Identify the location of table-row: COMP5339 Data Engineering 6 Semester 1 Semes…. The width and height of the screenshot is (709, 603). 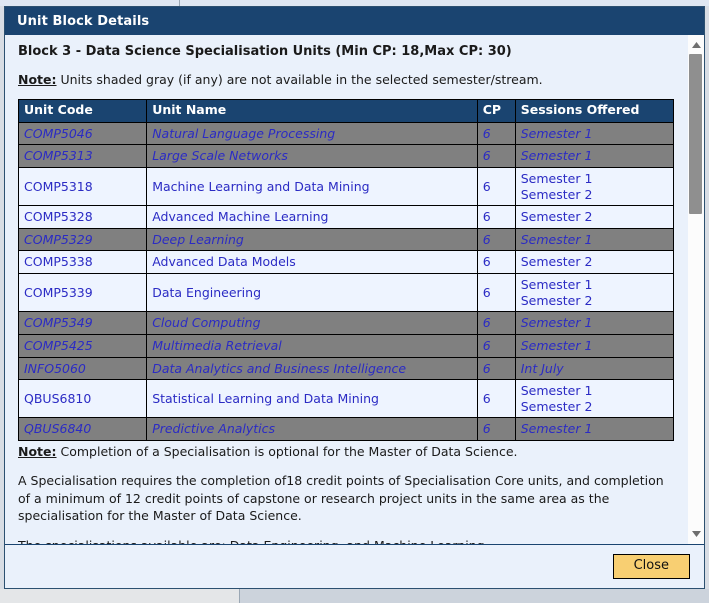
(346, 293).